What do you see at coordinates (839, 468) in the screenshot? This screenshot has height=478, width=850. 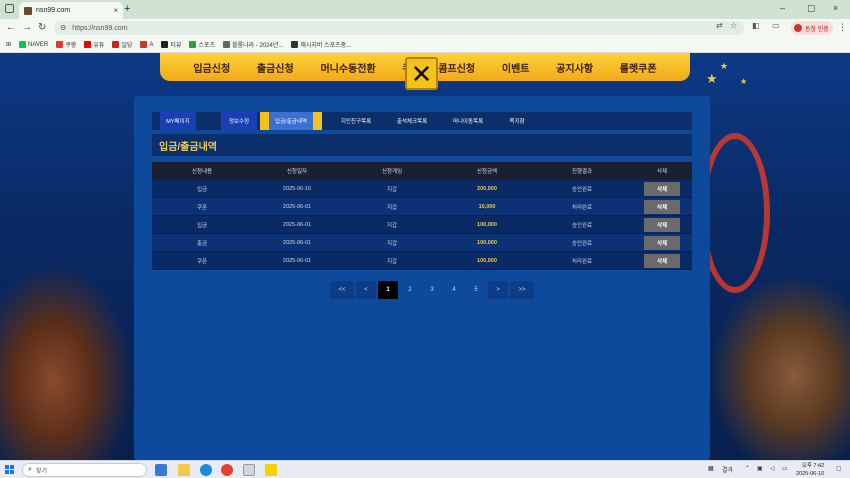 I see `notification-icon: ▢` at bounding box center [839, 468].